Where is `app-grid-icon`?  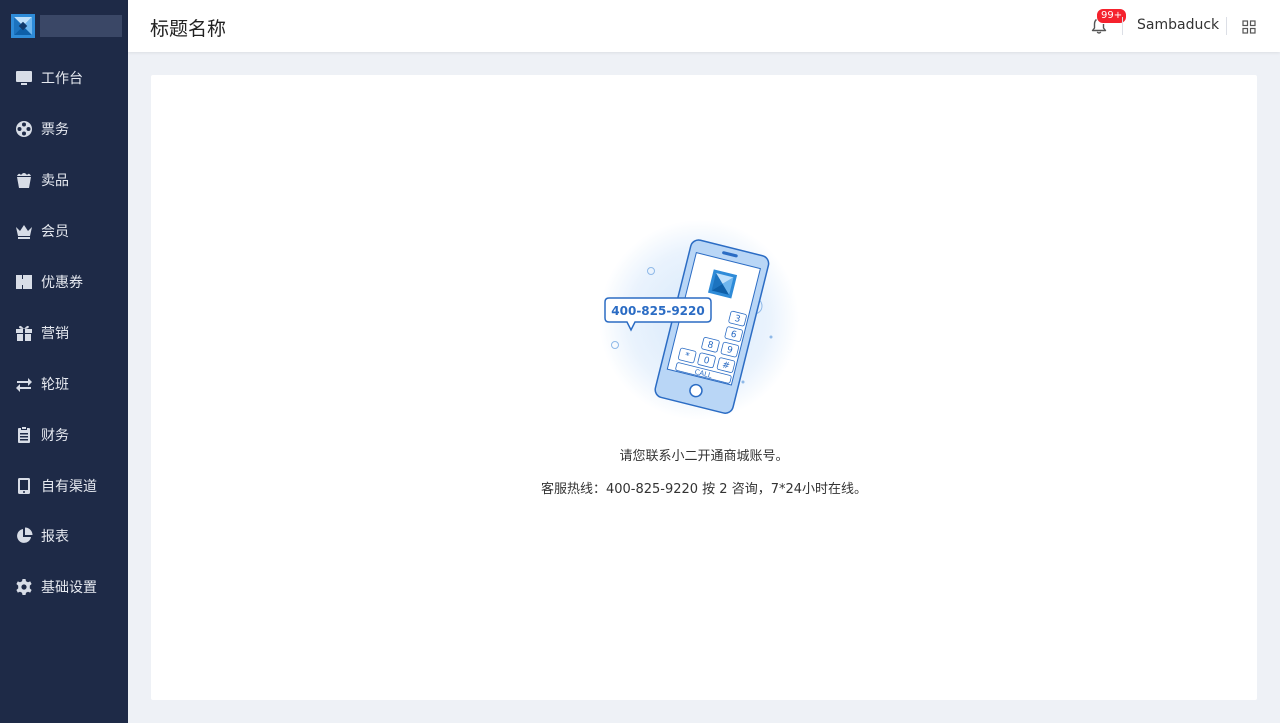
app-grid-icon is located at coordinates (1249, 27).